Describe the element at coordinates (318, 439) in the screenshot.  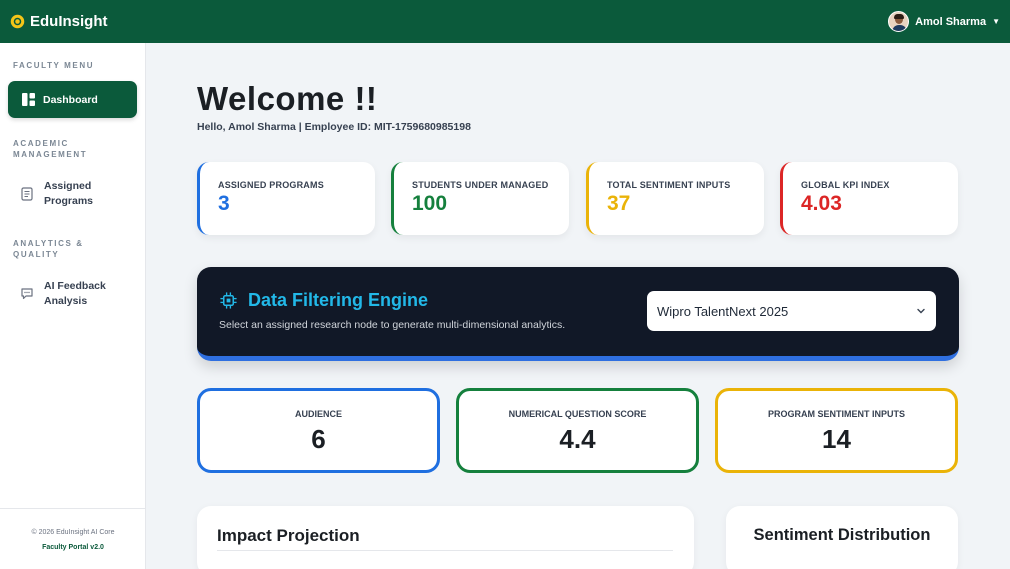
I see `metric-value: 6` at that location.